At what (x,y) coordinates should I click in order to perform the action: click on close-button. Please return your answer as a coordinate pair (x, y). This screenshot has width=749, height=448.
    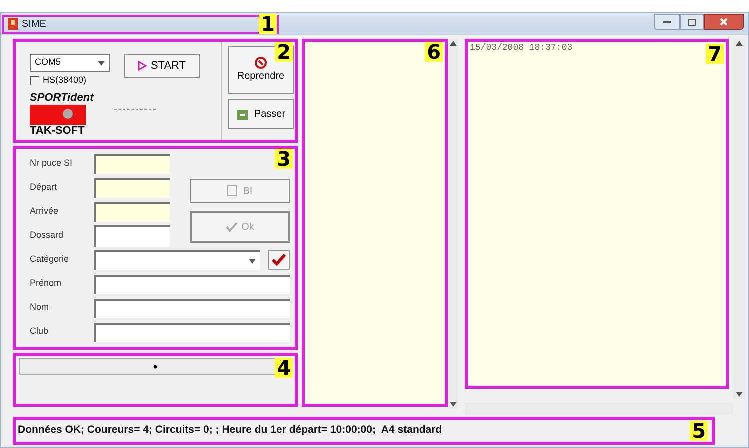
    Looking at the image, I should click on (724, 22).